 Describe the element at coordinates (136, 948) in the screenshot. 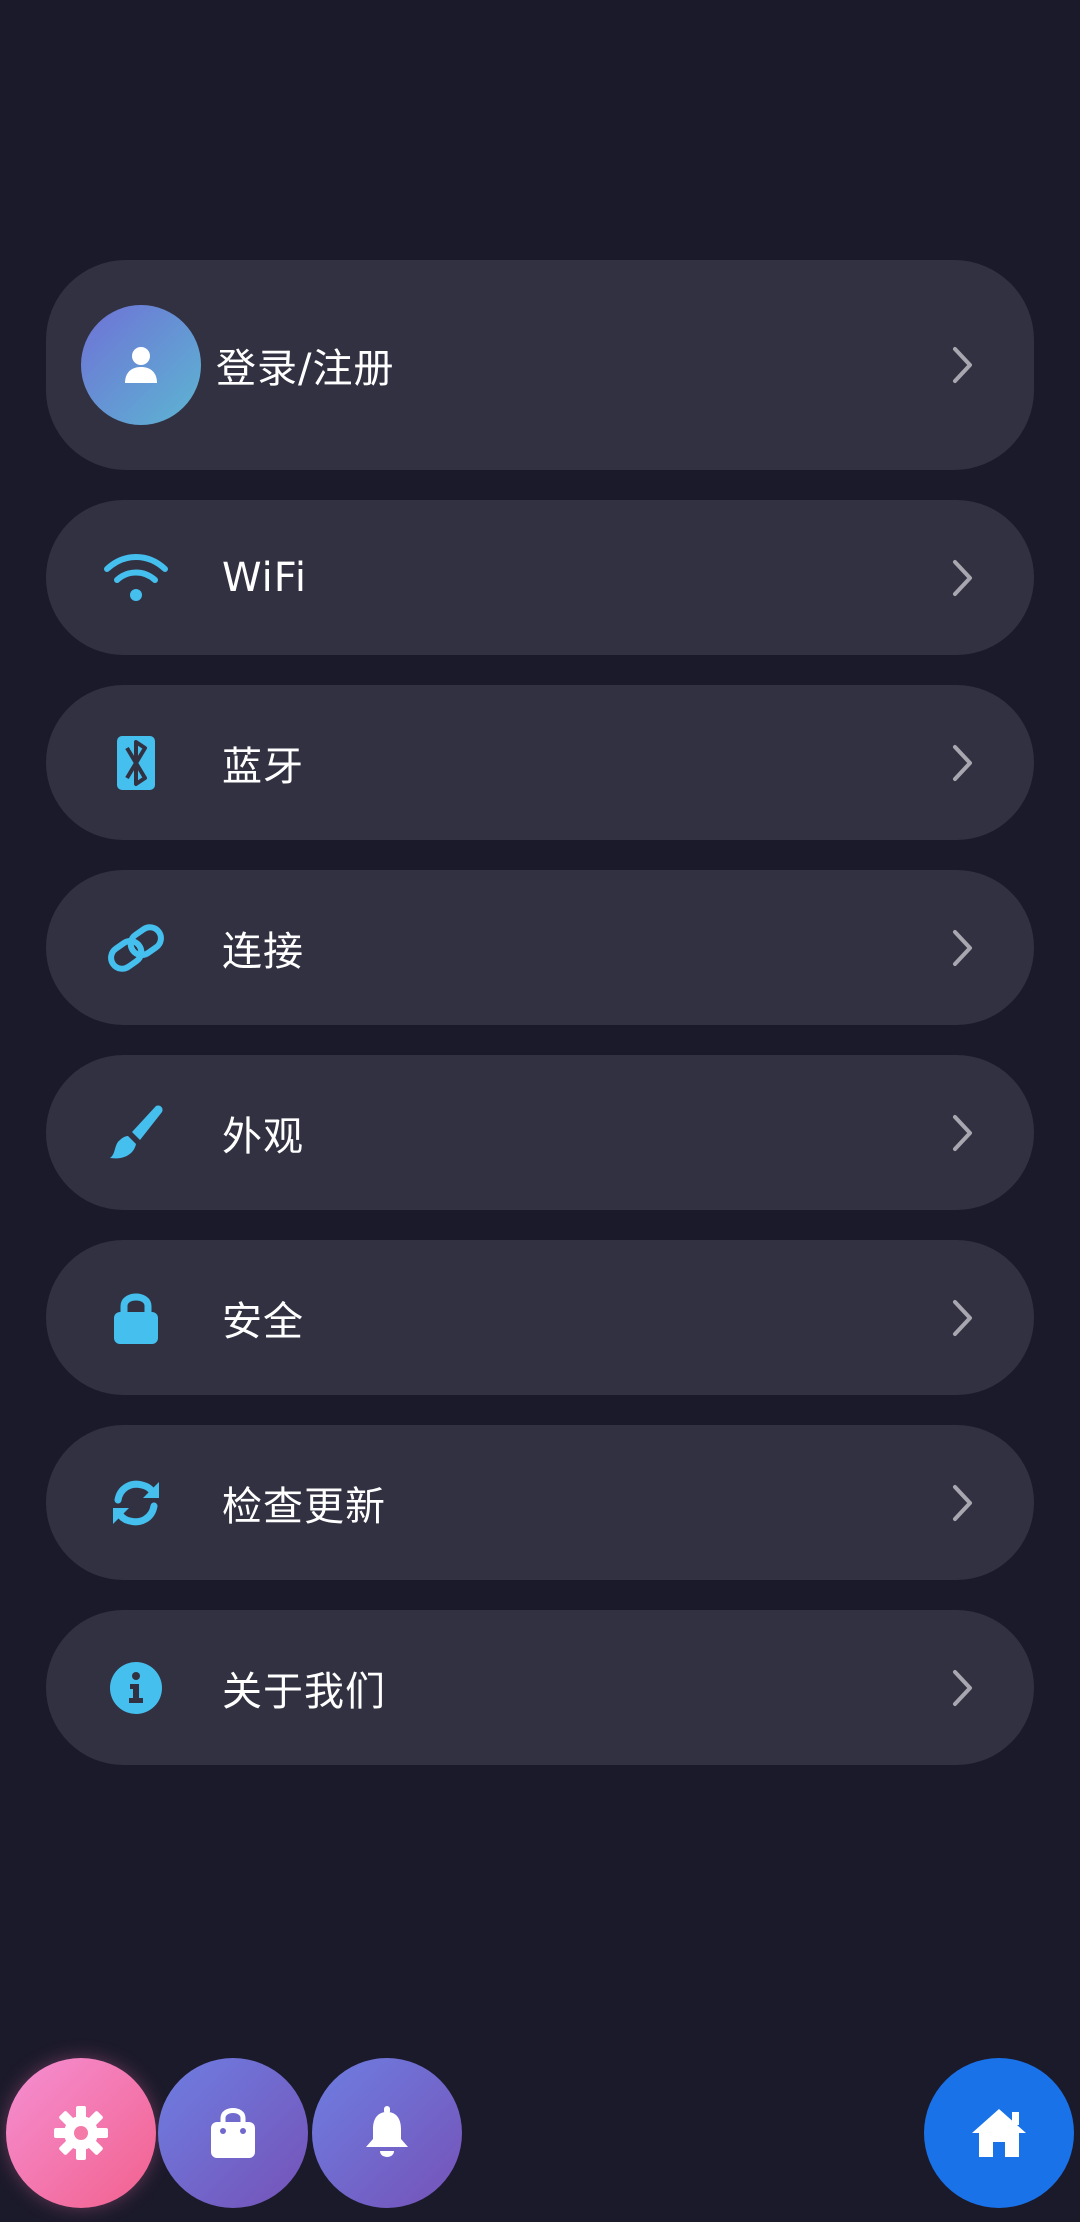

I see `link-icon` at that location.